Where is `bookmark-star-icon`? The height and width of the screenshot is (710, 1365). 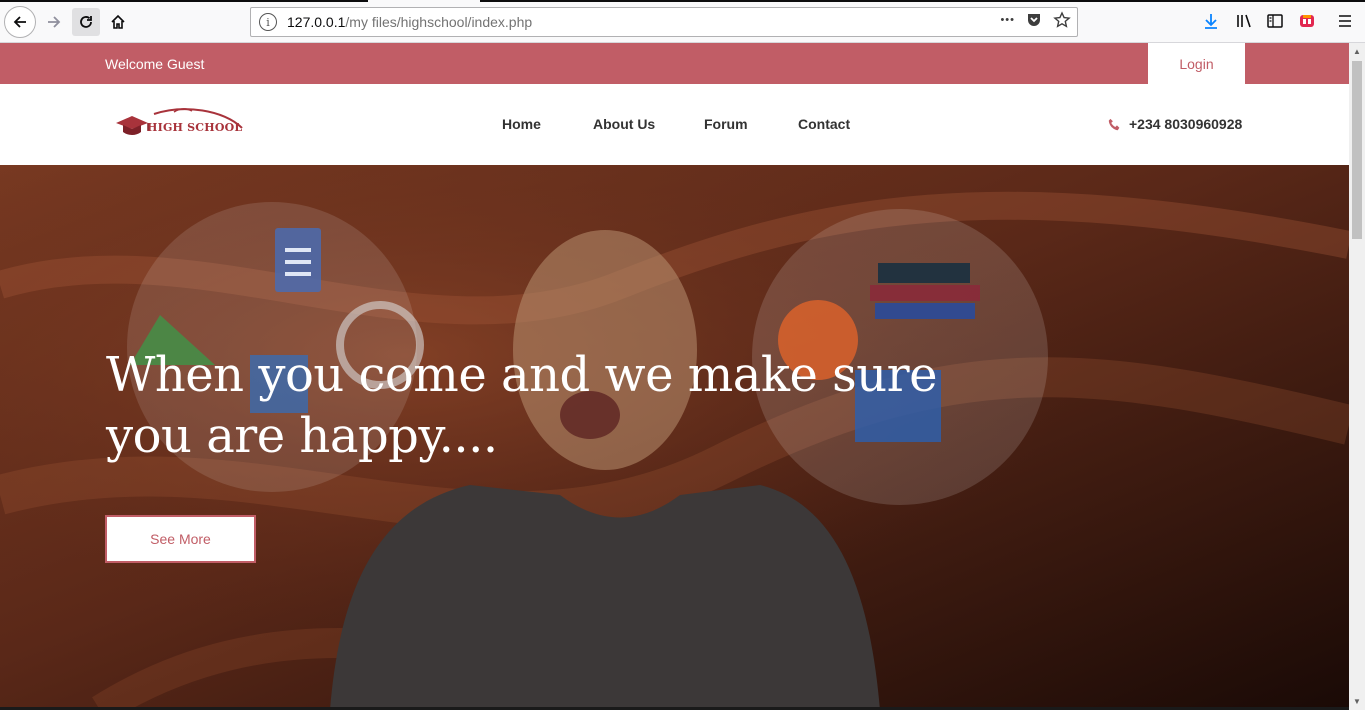
bookmark-star-icon is located at coordinates (1062, 20).